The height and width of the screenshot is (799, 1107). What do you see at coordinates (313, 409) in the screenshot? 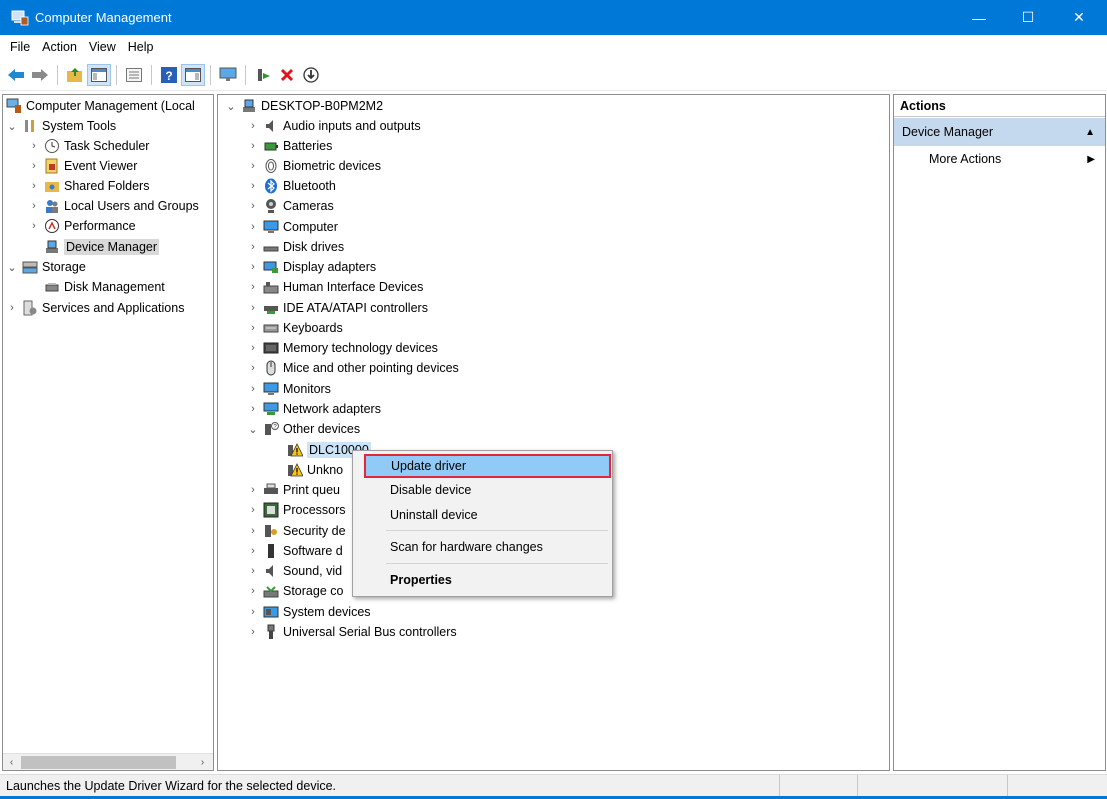
I see `tree-item-network-adapters: › Network adapters` at bounding box center [313, 409].